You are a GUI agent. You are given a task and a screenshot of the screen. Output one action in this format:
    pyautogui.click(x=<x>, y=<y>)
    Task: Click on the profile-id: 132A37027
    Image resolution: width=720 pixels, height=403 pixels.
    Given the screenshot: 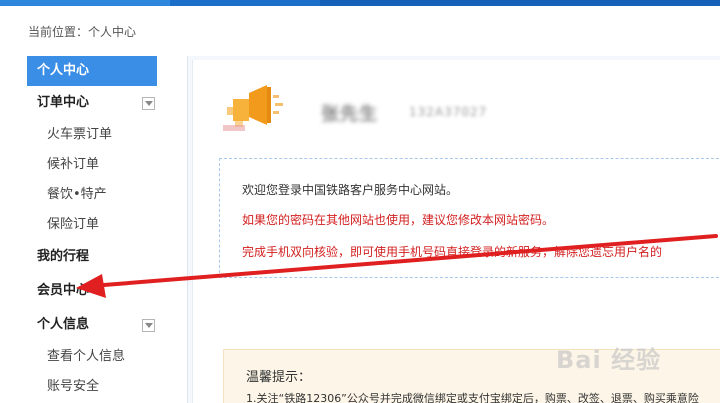 What is the action you would take?
    pyautogui.click(x=448, y=112)
    